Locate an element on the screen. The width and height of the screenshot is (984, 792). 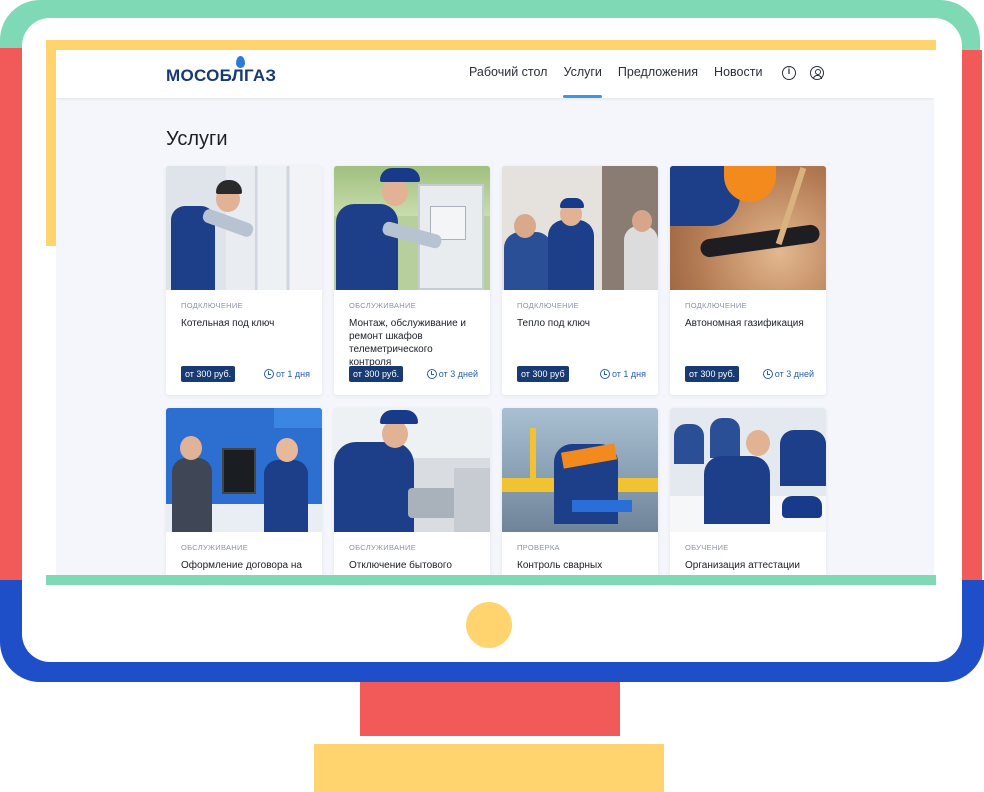
nav-item-news: Новости is located at coordinates (738, 74).